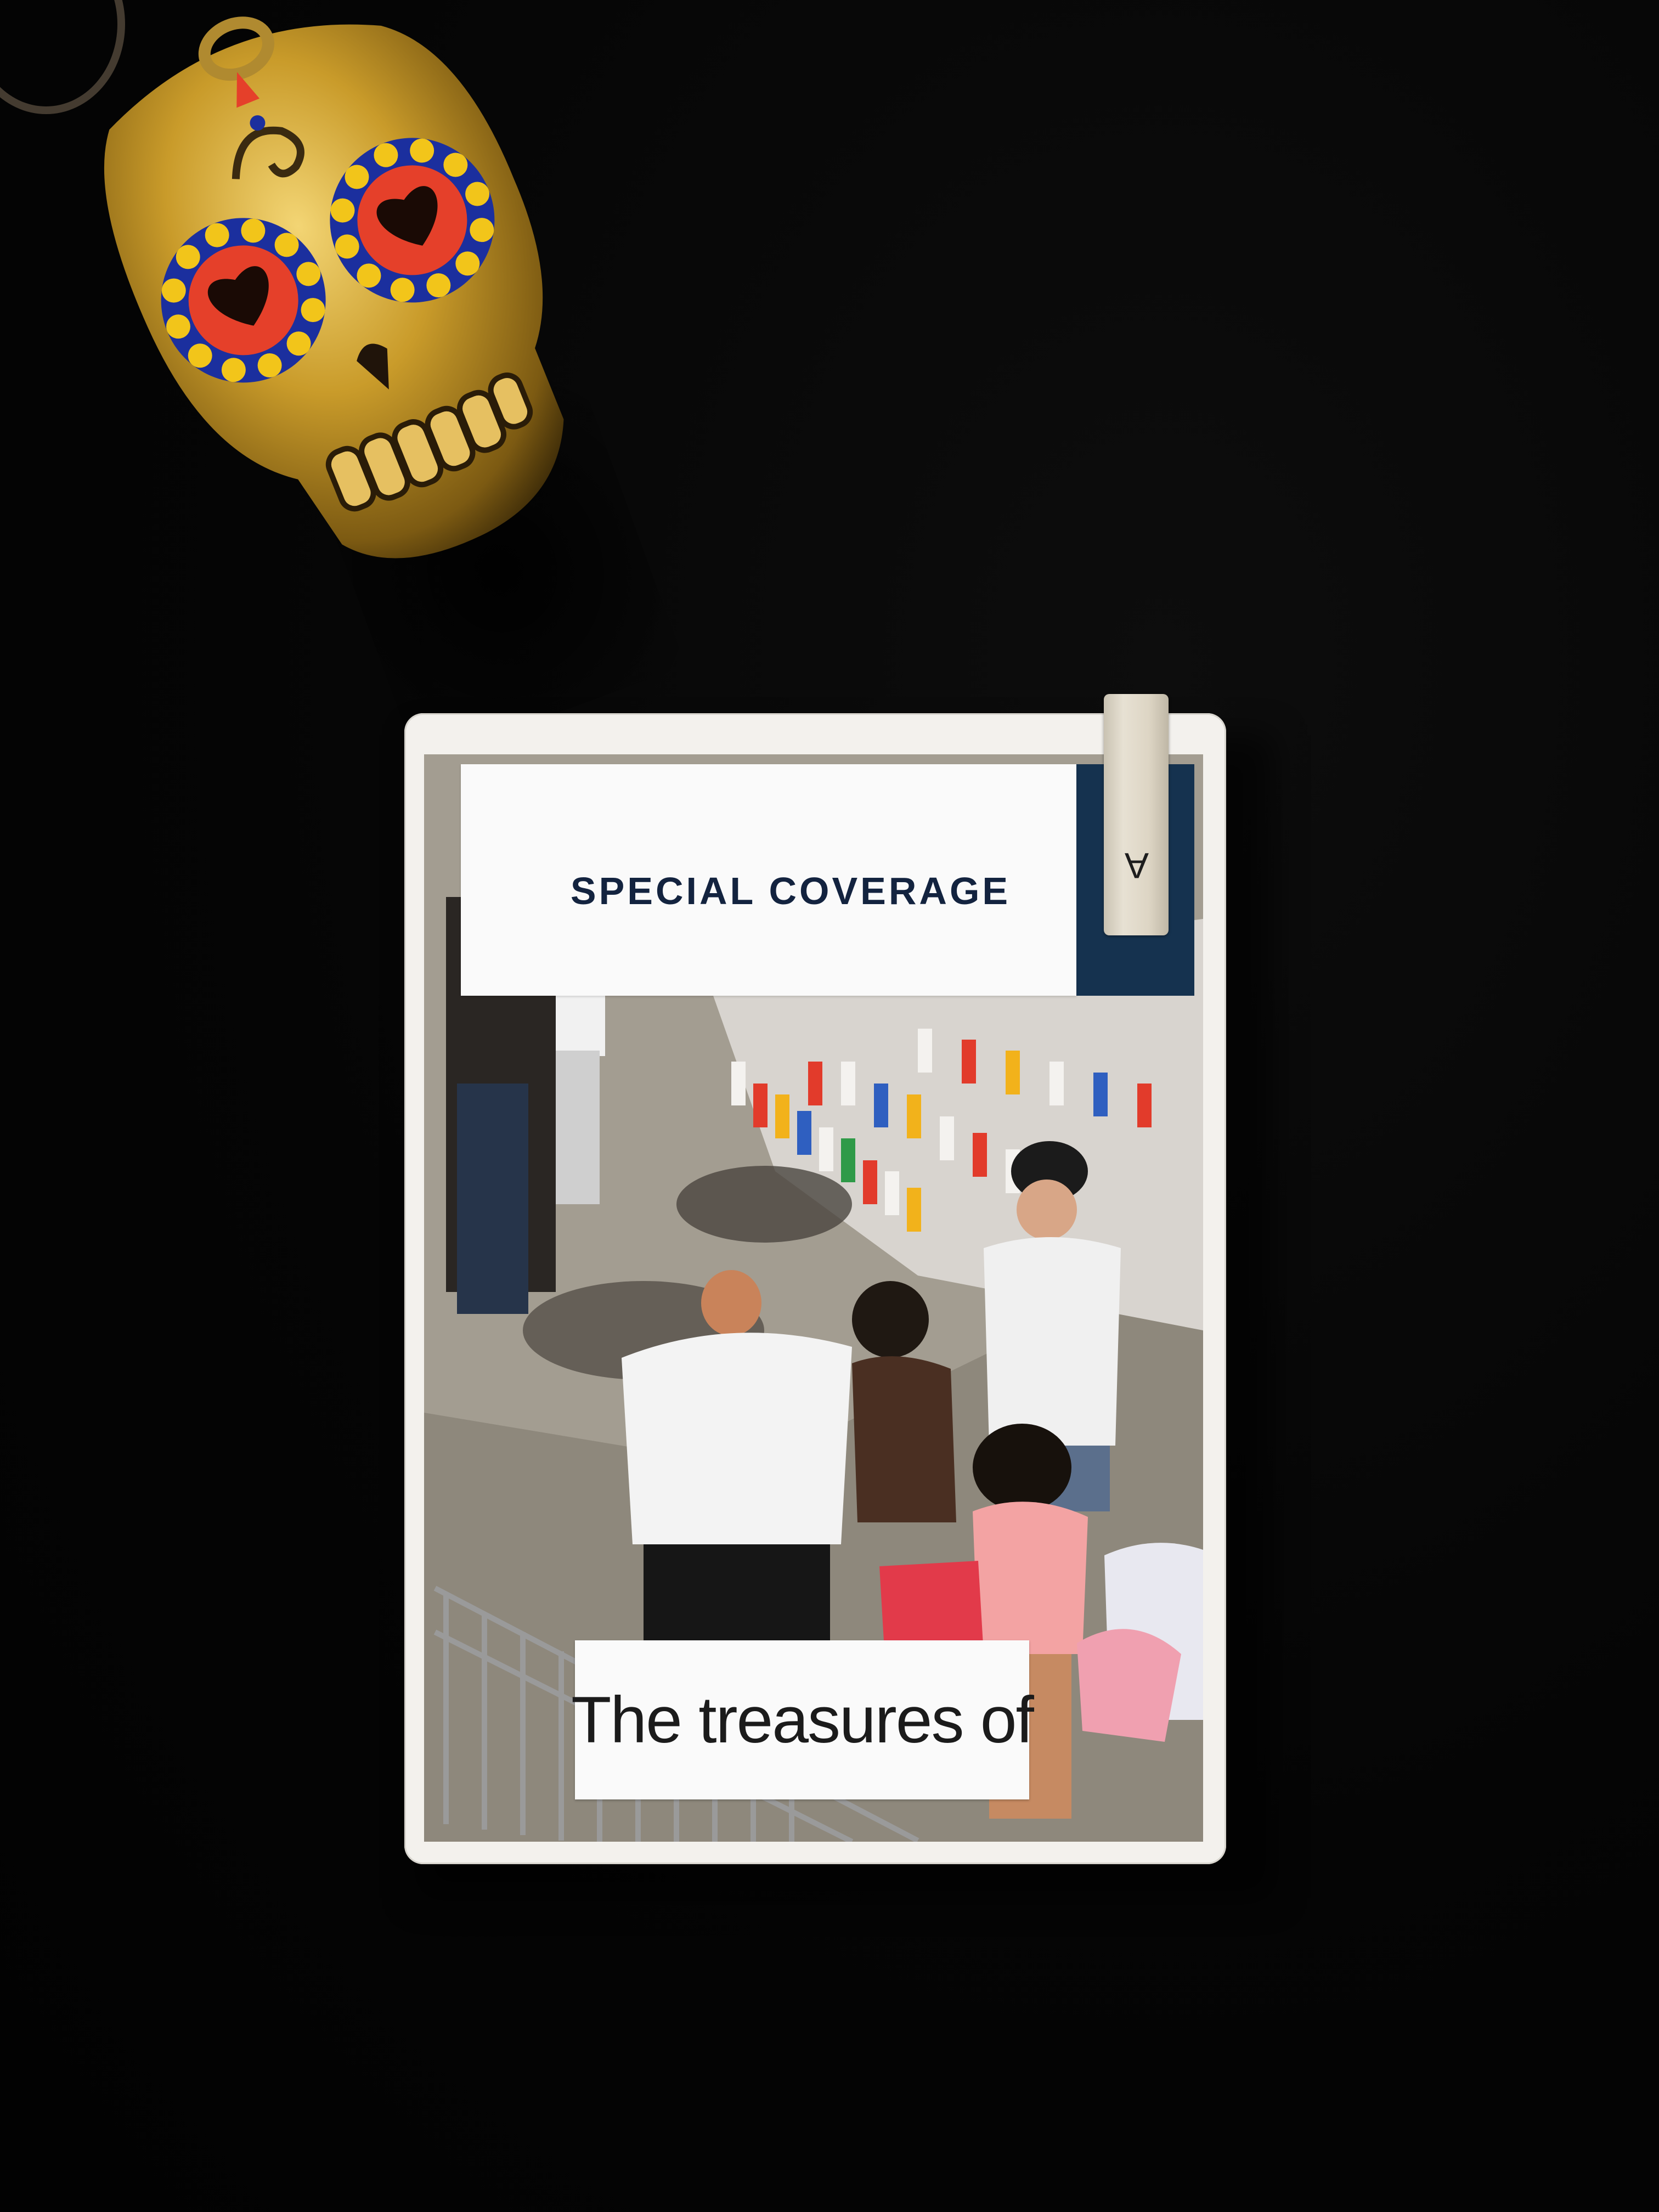  I want to click on paper-tab, so click(1136, 814).